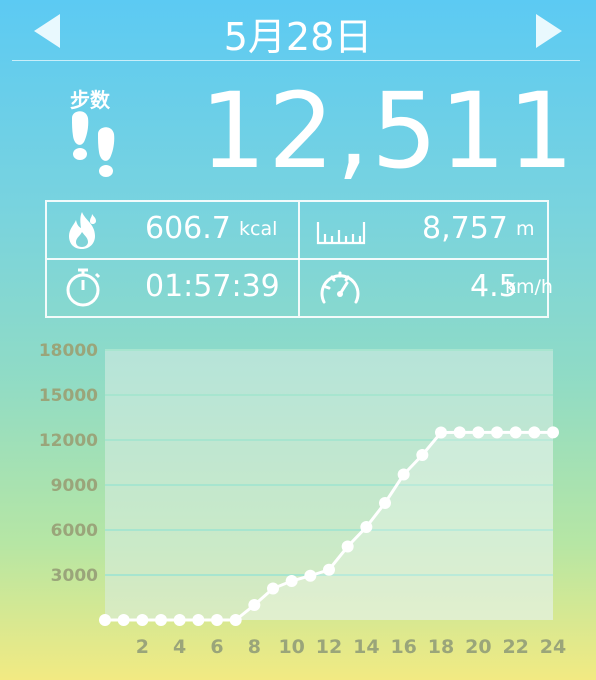 This screenshot has width=596, height=680. I want to click on distance-cell: 8,757 m, so click(423, 230).